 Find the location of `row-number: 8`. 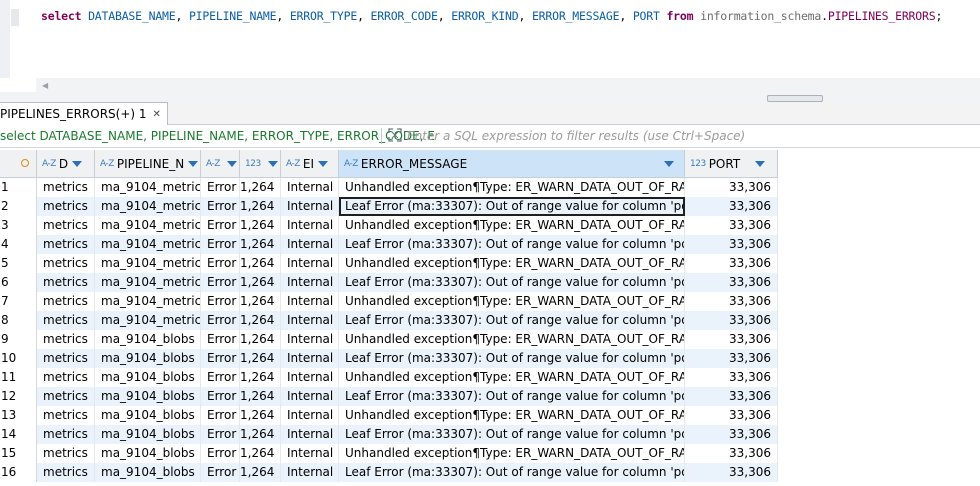

row-number: 8 is located at coordinates (18, 320).